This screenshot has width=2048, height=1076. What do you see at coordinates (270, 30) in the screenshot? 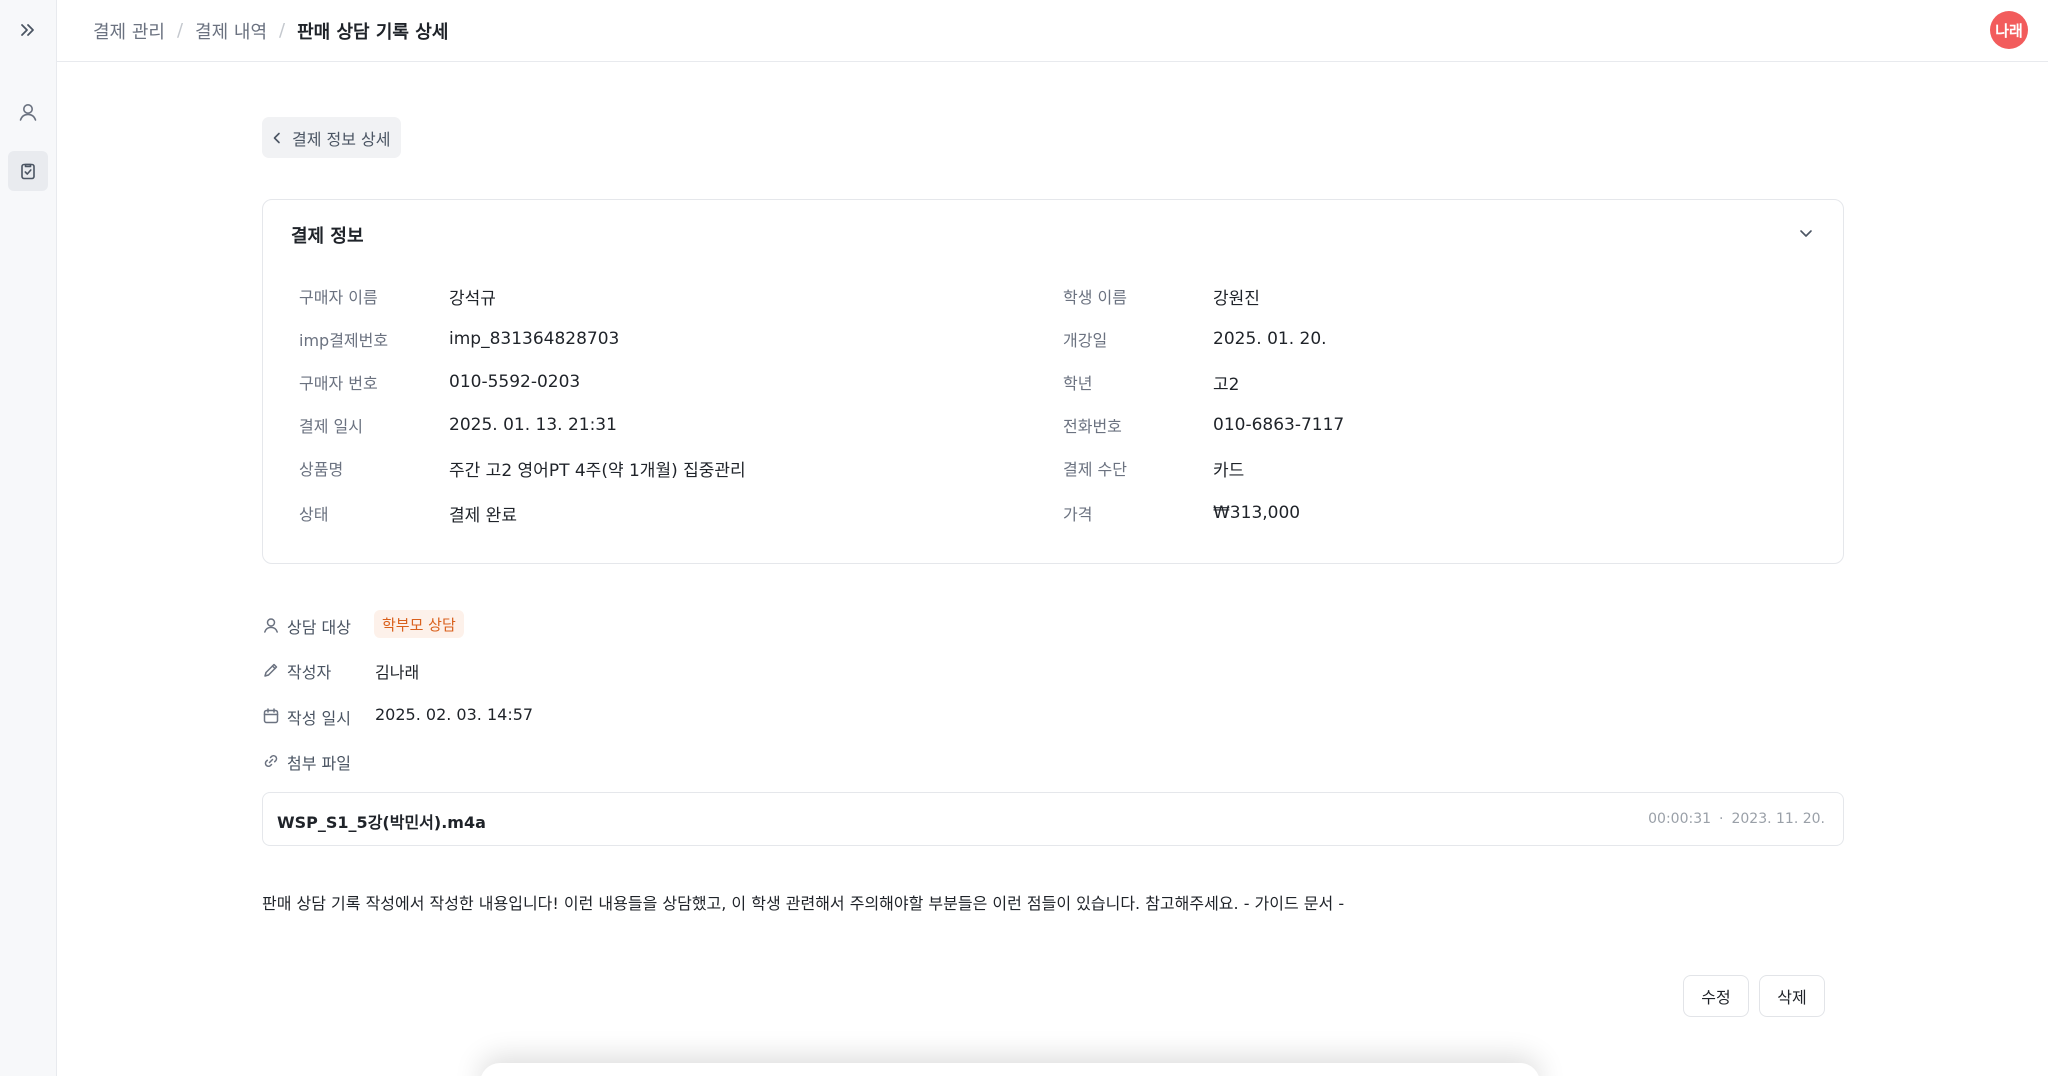
I see `breadcrumb: 결제 관리 / 결제 내역 / 판매 상담 기록 상세` at bounding box center [270, 30].